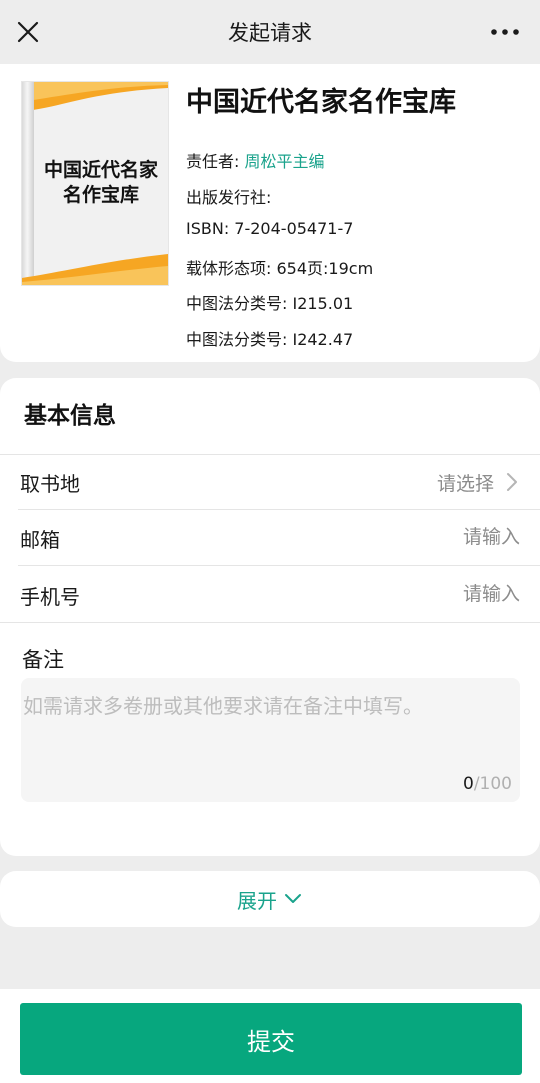  I want to click on responsible-label: 责任者:, so click(215, 161).